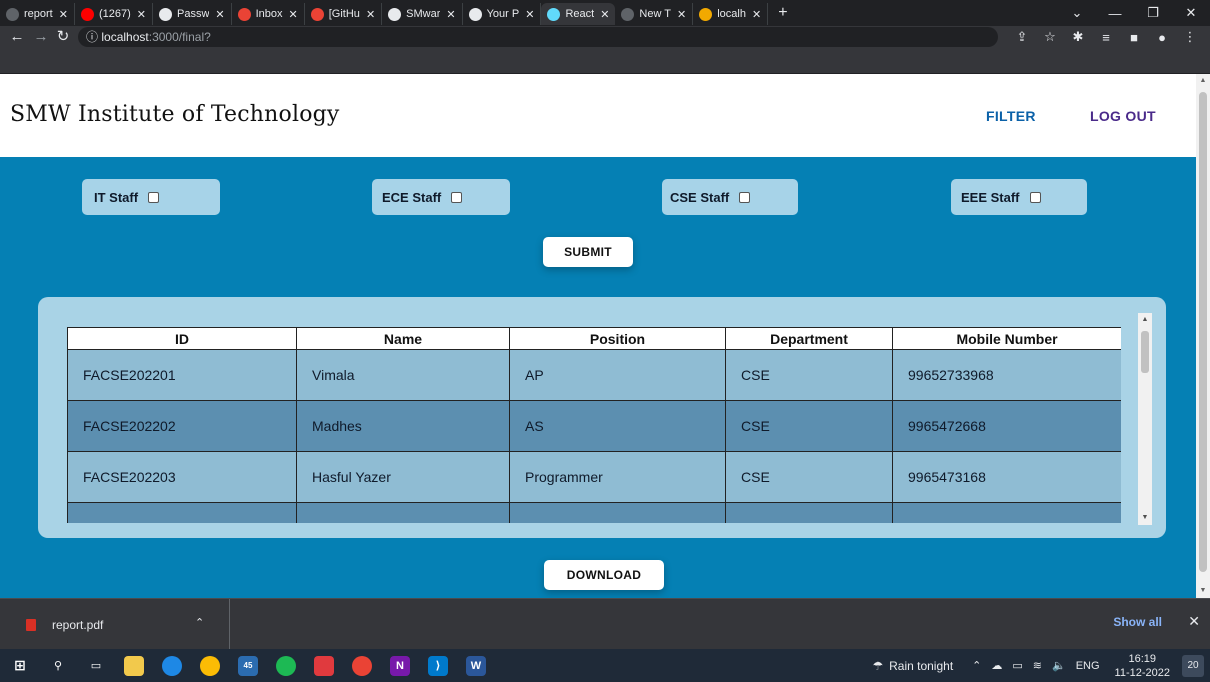 The height and width of the screenshot is (682, 1210). Describe the element at coordinates (1115, 13) in the screenshot. I see `minimize-button: —` at that location.